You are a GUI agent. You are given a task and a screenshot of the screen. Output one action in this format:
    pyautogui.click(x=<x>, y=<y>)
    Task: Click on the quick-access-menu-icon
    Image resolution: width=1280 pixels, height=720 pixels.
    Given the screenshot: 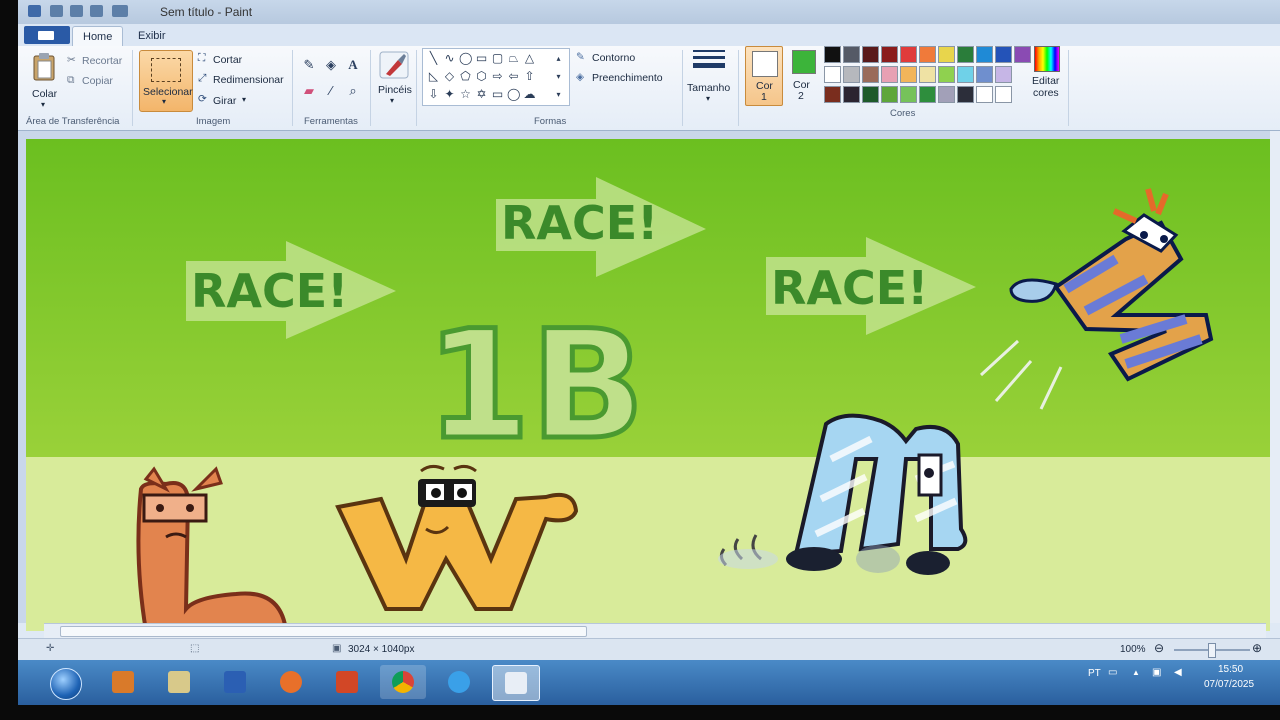 What is the action you would take?
    pyautogui.click(x=120, y=11)
    